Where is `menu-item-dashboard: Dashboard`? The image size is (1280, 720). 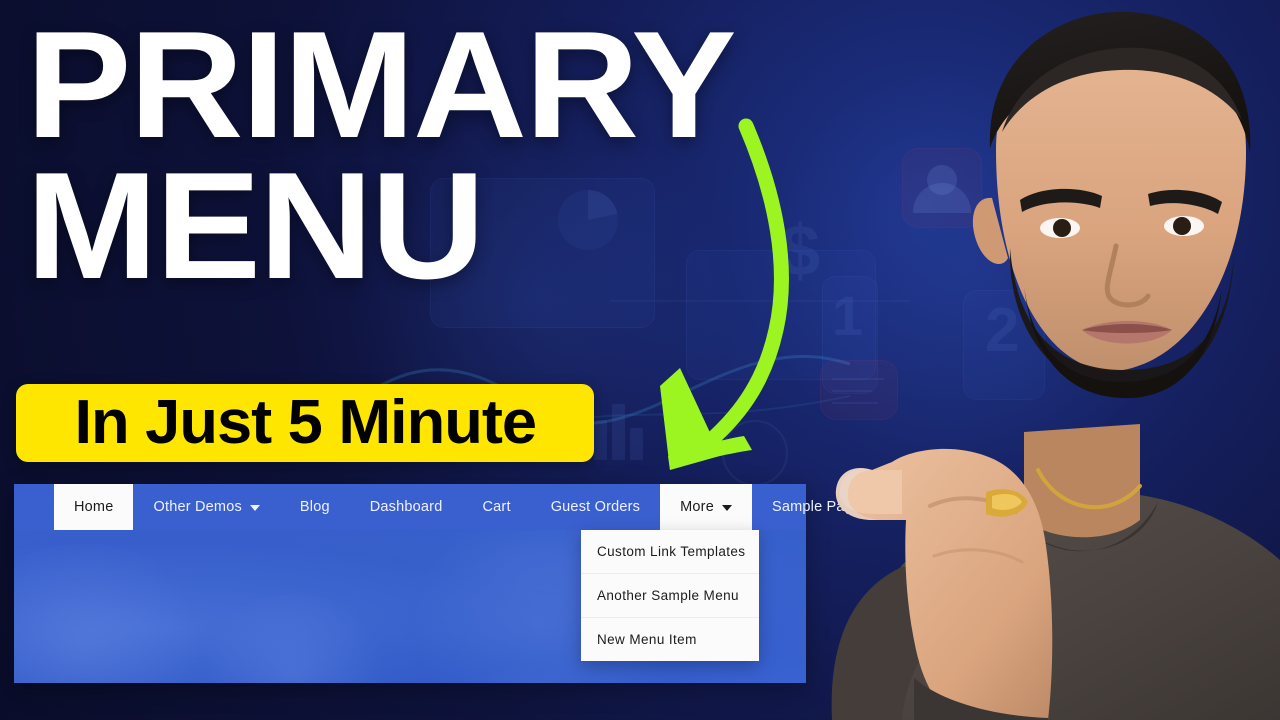
menu-item-dashboard: Dashboard is located at coordinates (406, 507).